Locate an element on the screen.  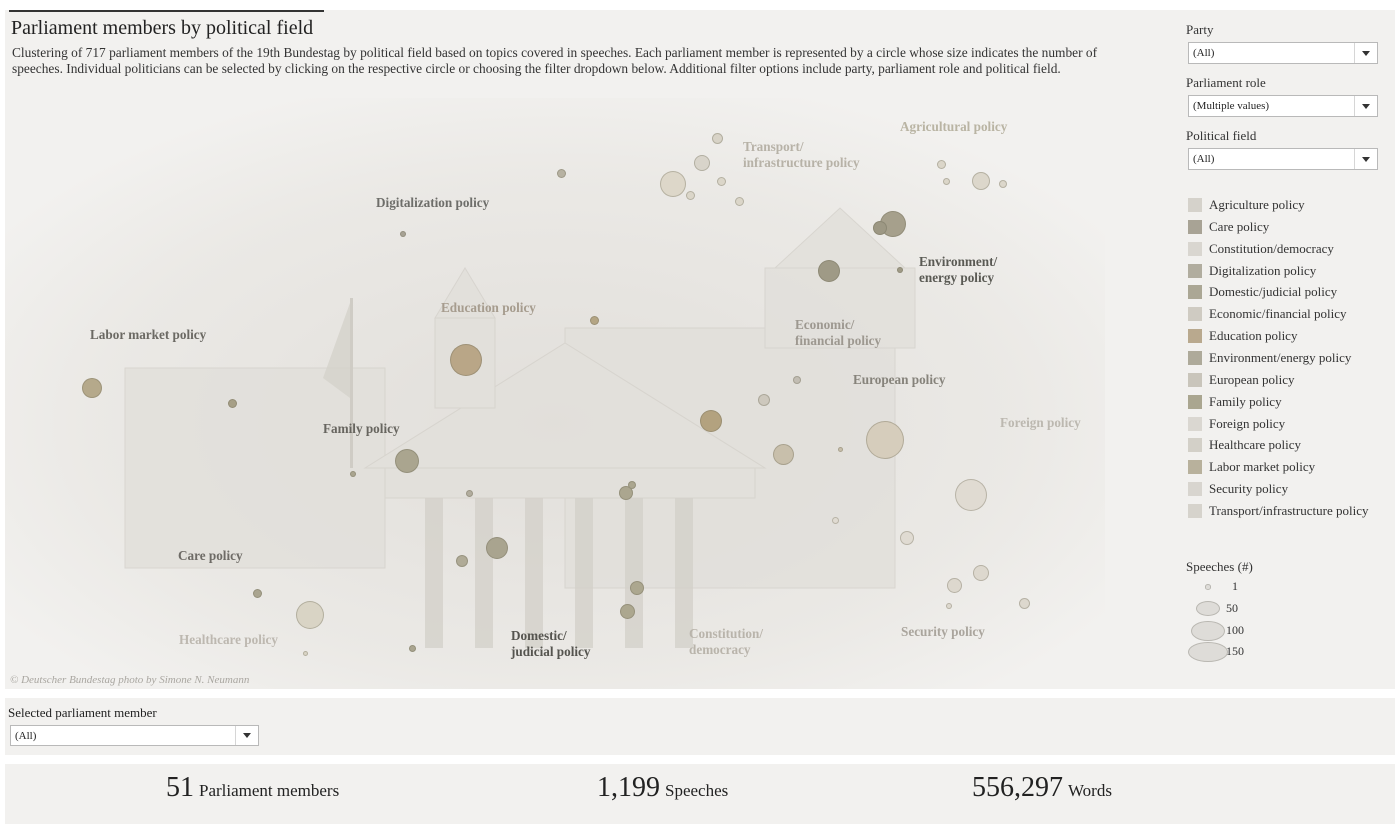
legend-item: Labor market policy is located at coordinates (1251, 467).